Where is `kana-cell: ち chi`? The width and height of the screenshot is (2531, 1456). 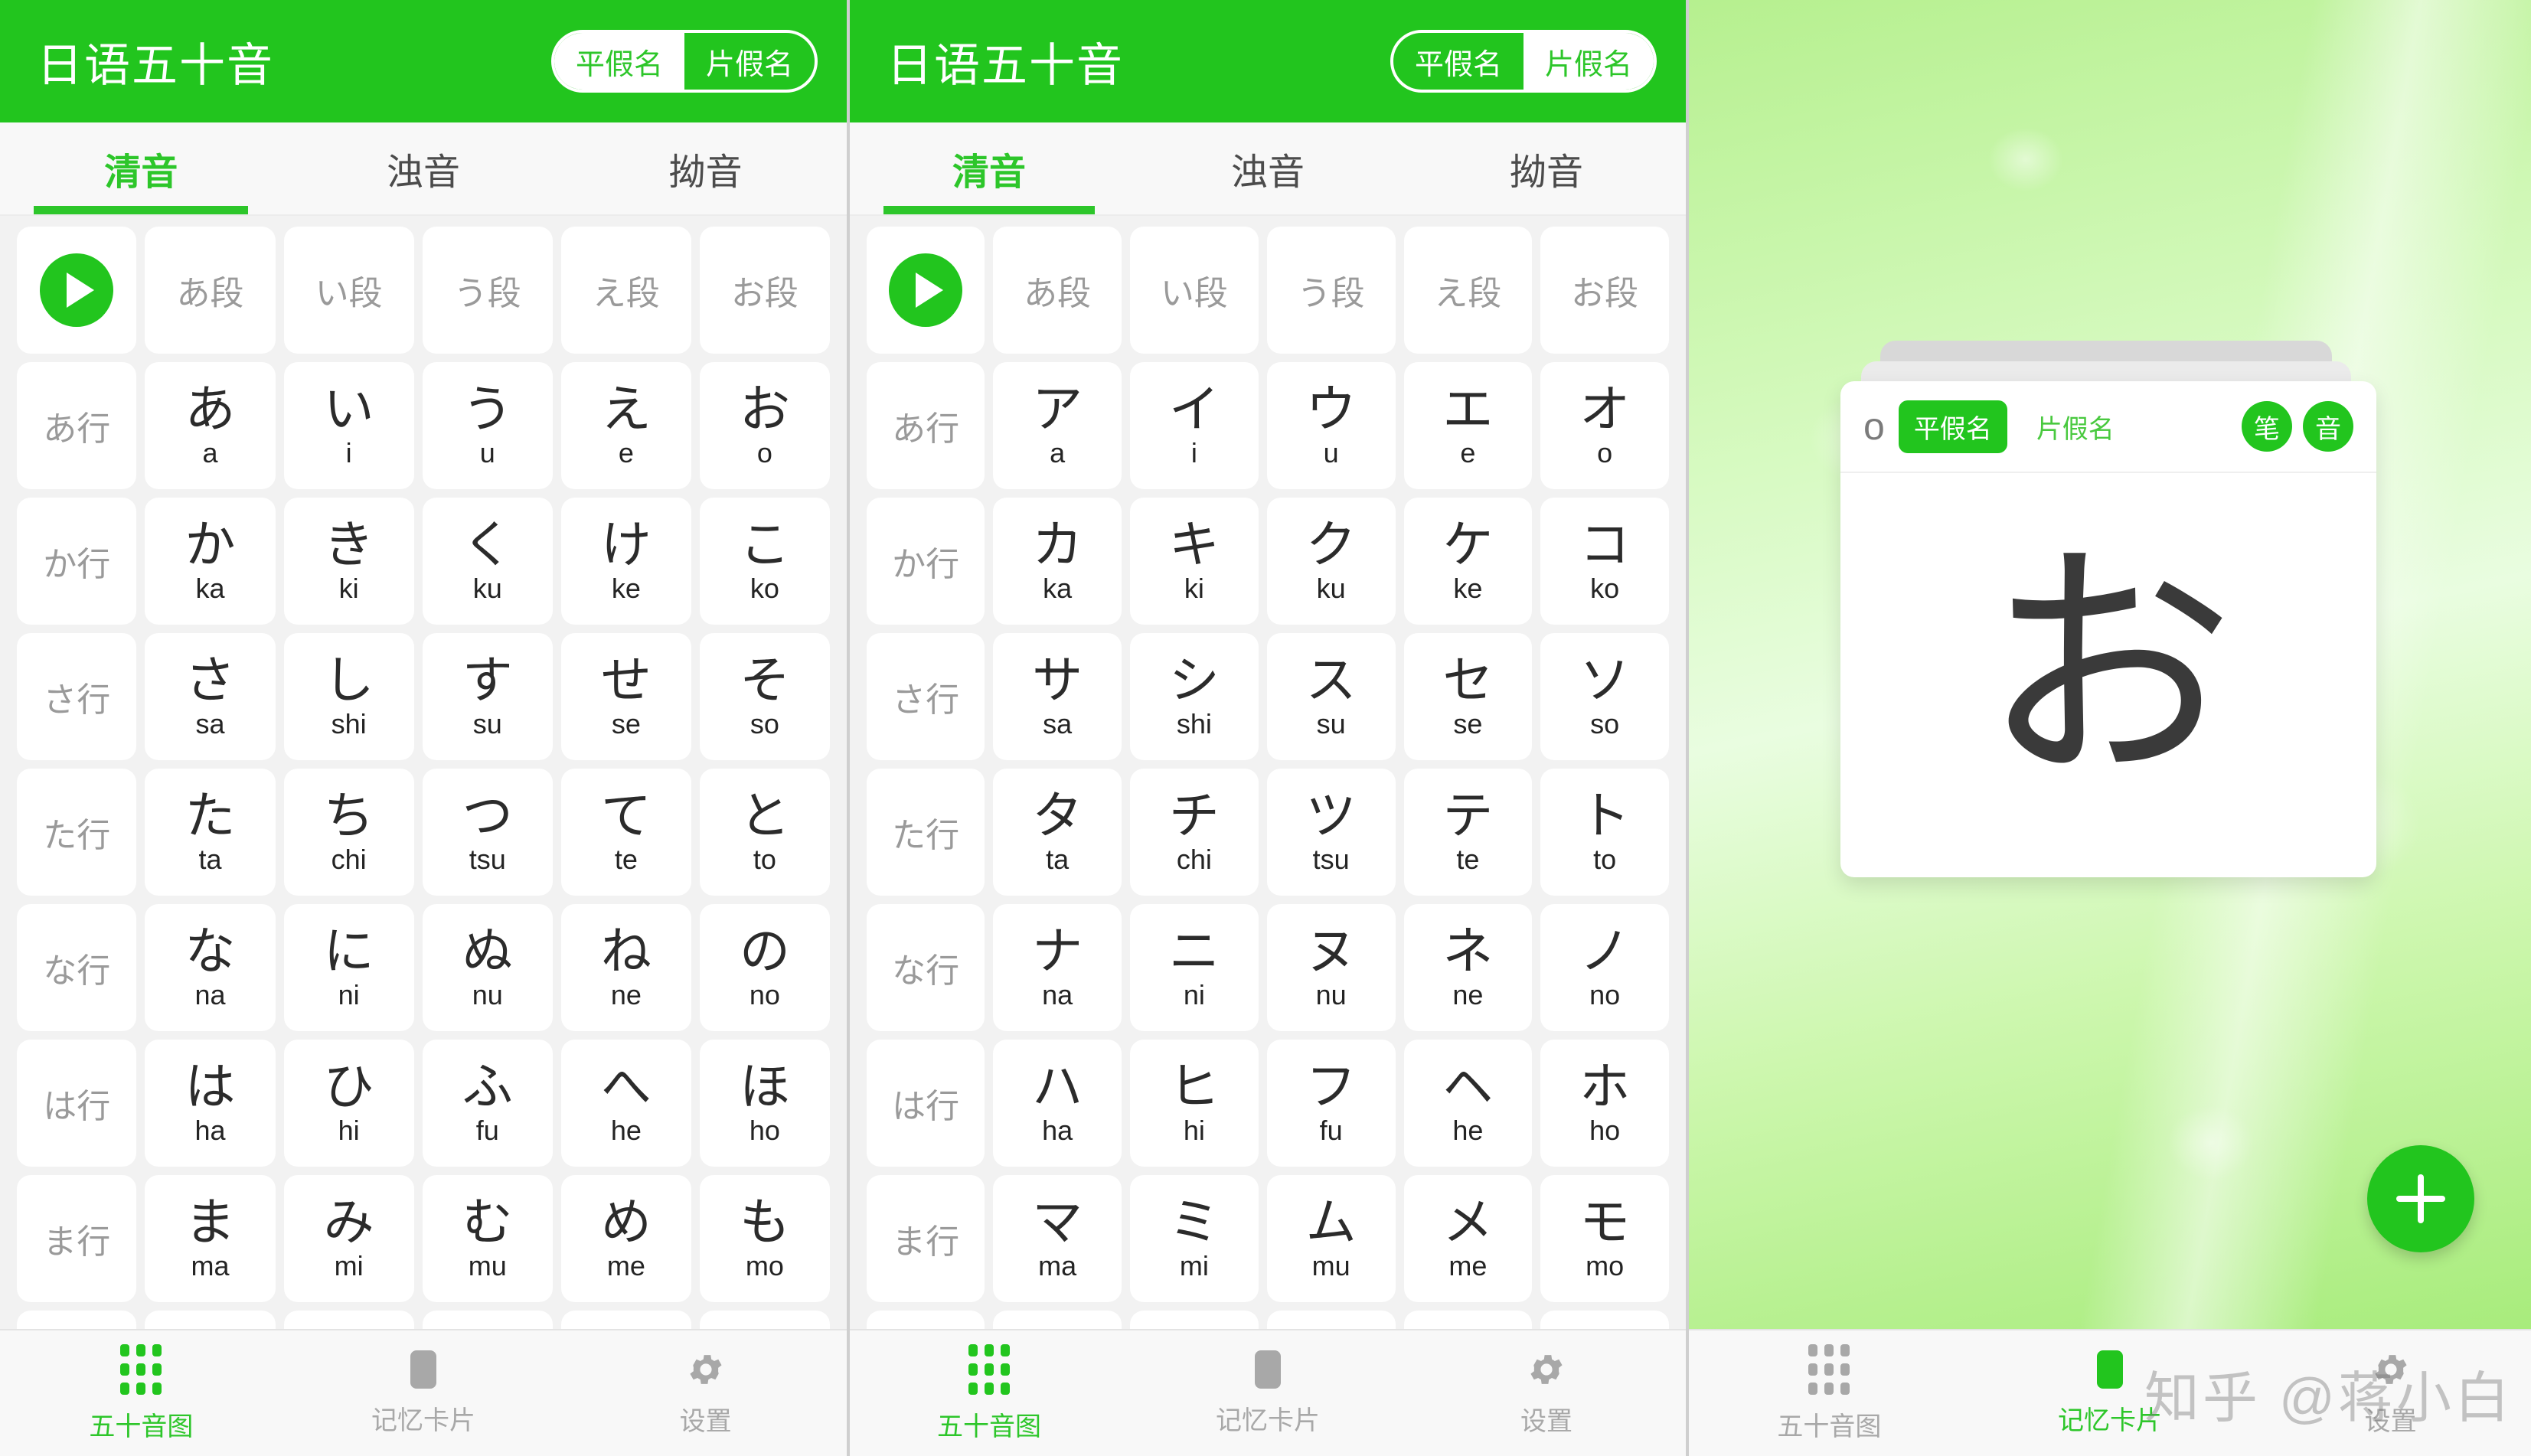 kana-cell: ち chi is located at coordinates (348, 833).